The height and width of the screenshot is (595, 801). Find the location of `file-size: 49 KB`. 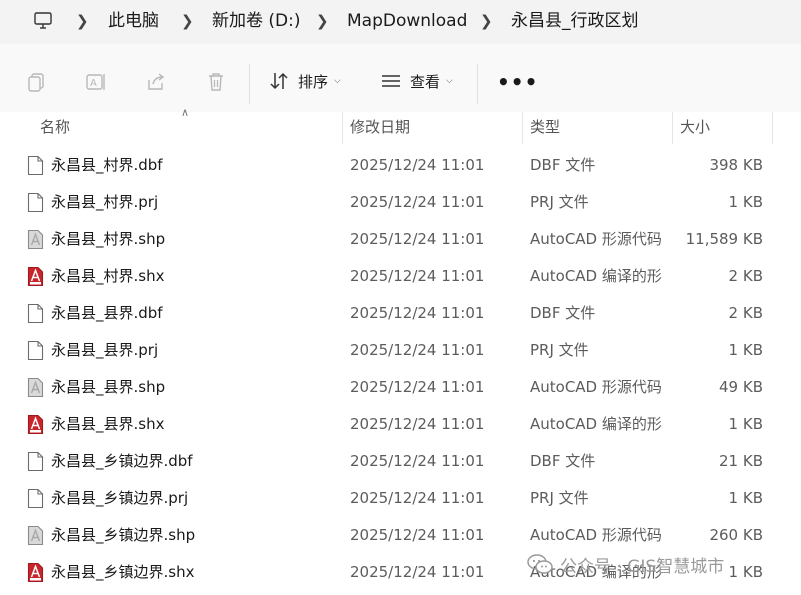

file-size: 49 KB is located at coordinates (741, 387).